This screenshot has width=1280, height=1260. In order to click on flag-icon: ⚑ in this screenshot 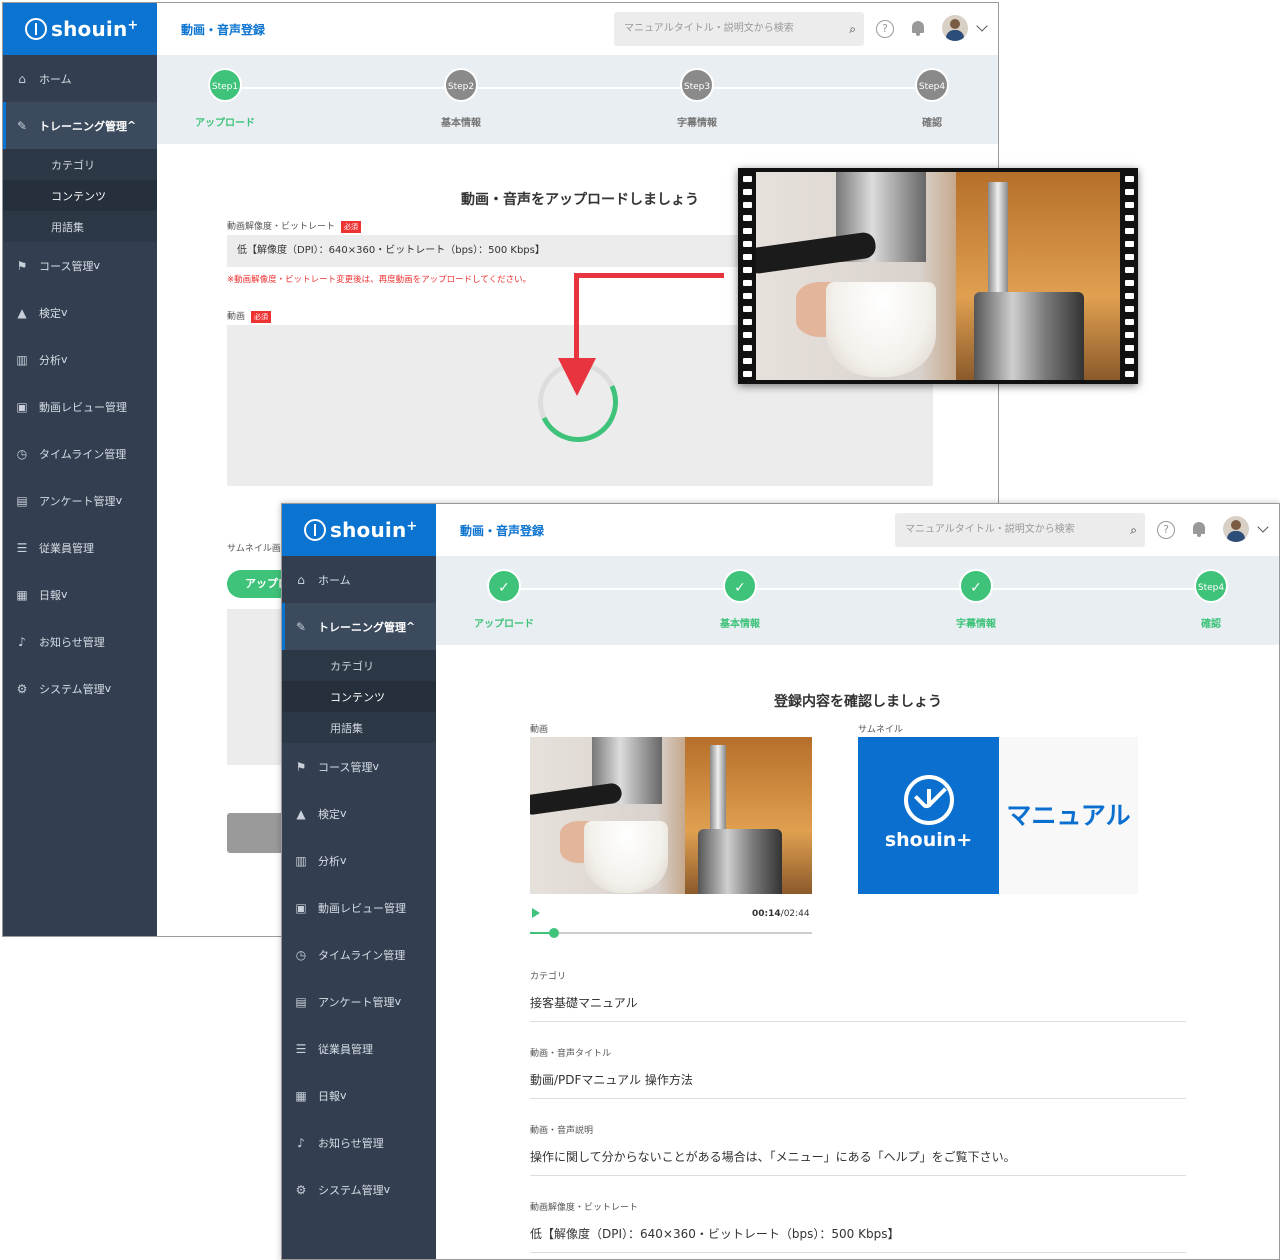, I will do `click(301, 766)`.